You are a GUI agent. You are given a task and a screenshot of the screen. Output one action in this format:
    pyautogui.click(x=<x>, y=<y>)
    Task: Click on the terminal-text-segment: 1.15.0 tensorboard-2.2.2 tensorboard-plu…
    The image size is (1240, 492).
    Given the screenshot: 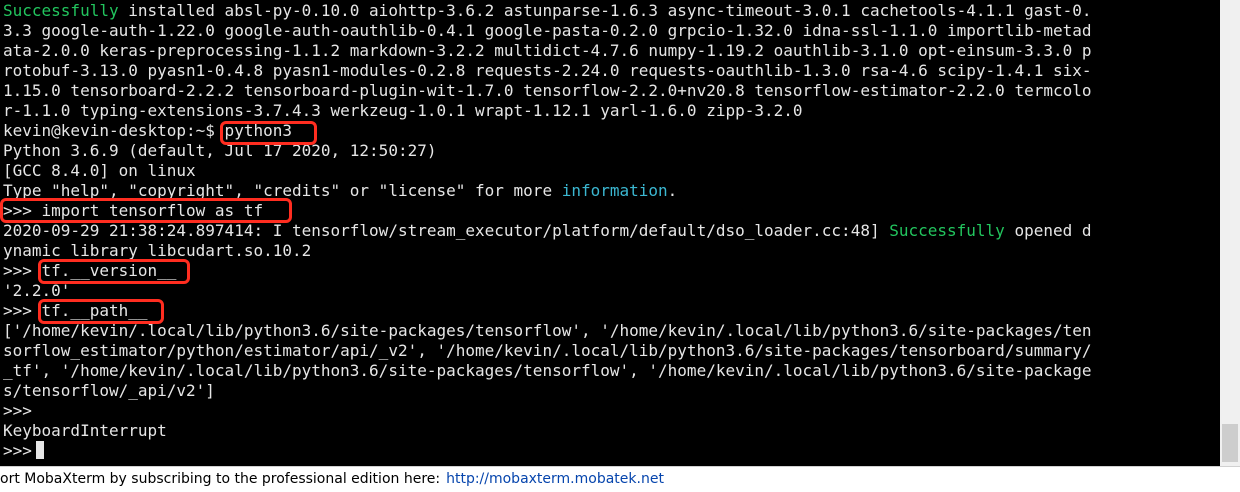 What is the action you would take?
    pyautogui.click(x=547, y=90)
    